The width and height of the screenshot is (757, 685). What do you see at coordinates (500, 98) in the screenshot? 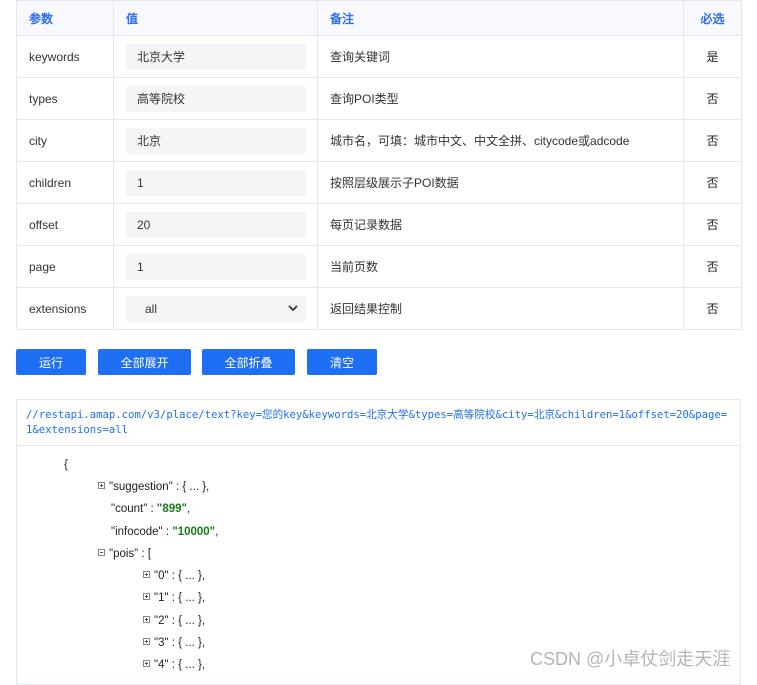
I see `param-note: 查询POI类型` at bounding box center [500, 98].